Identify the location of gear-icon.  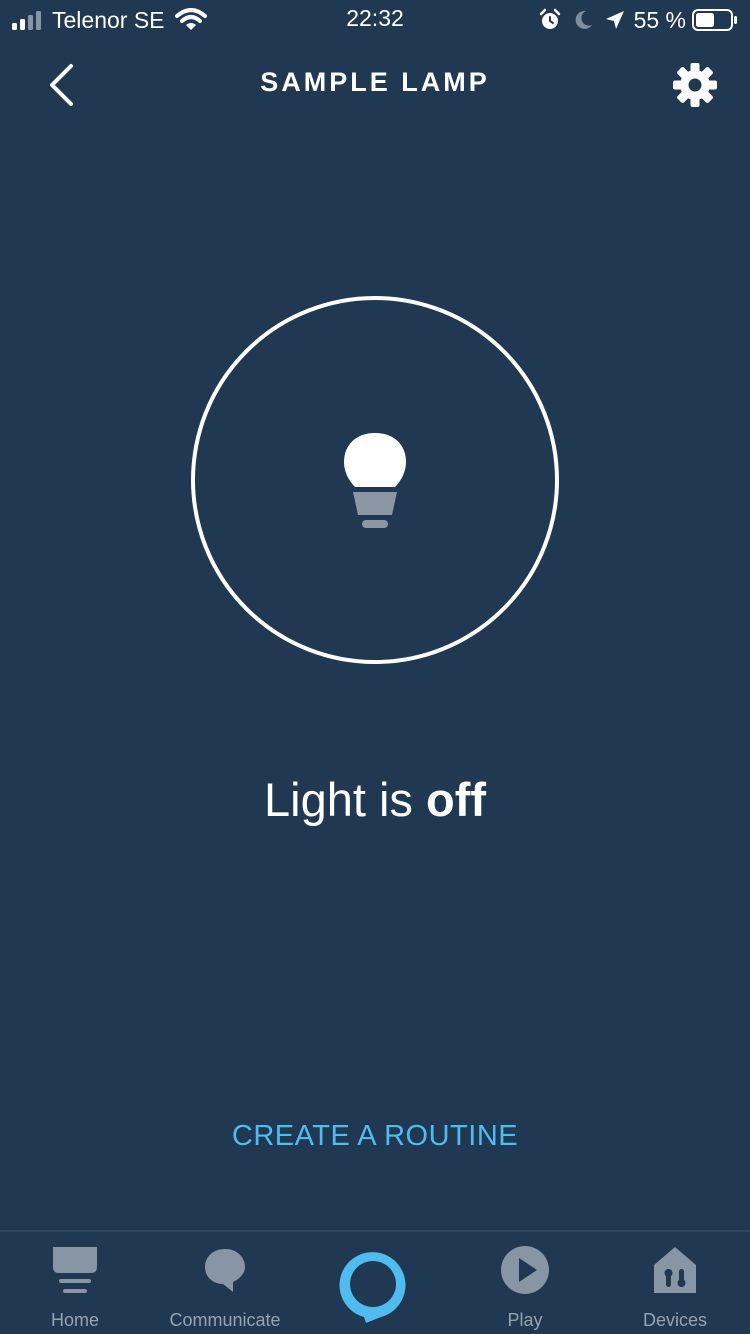
(695, 85).